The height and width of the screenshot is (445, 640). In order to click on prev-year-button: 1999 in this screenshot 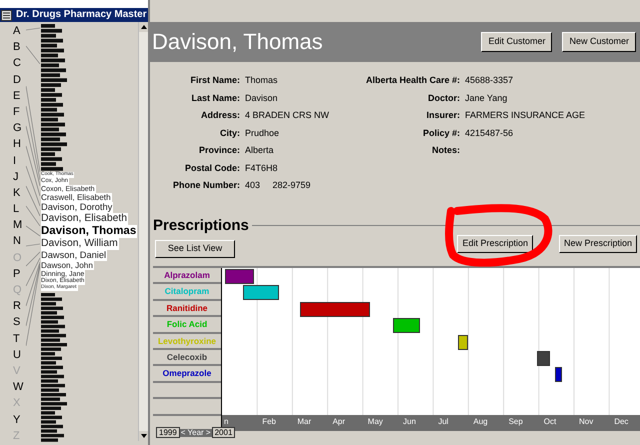, I will do `click(168, 432)`.